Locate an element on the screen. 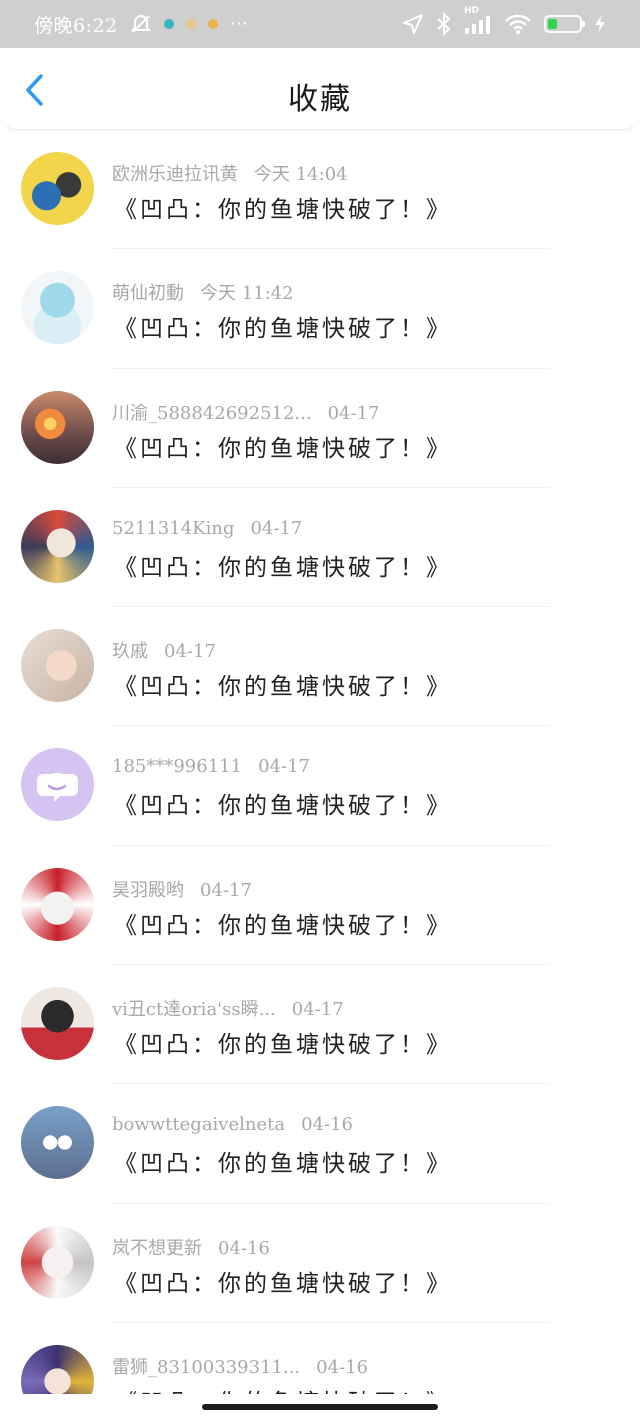  list-item: 岚不想更新 04-16 《凹凸：你的鱼塘快破了！》 is located at coordinates (320, 1263).